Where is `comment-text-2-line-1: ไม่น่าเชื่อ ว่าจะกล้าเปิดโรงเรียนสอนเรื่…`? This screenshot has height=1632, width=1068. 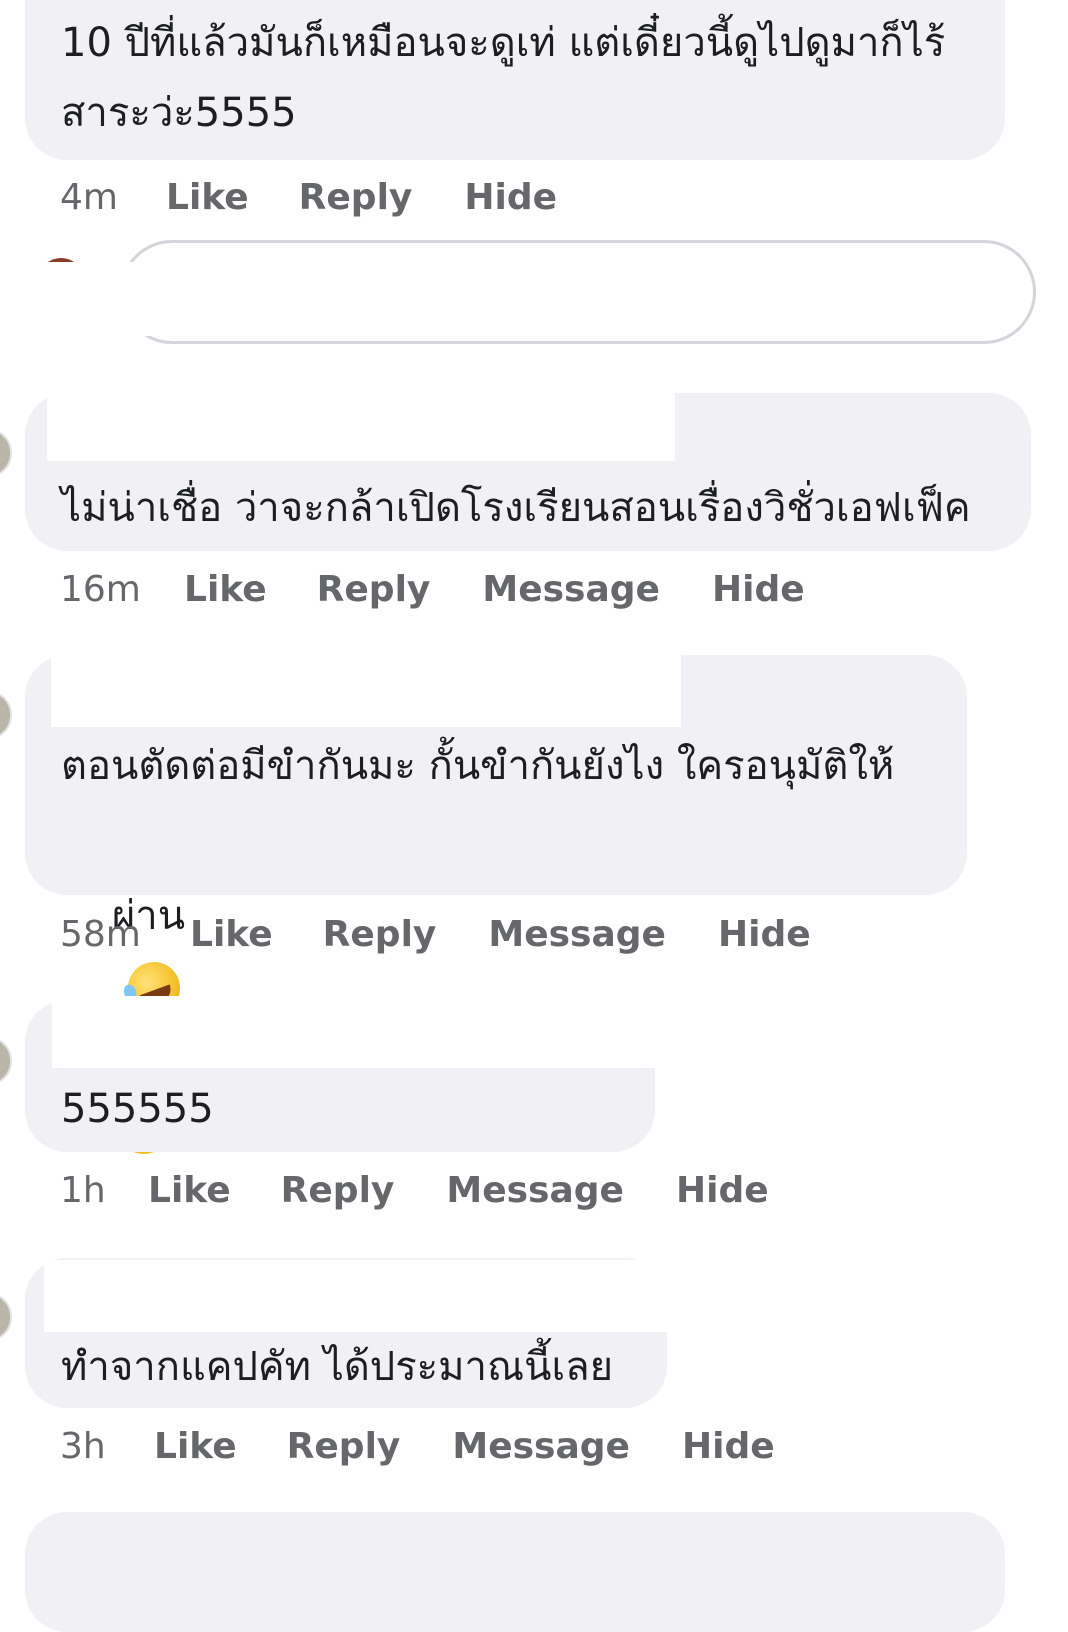 comment-text-2-line-1: ไม่น่าเชื่อ ว่าจะกล้าเปิดโรงเรียนสอนเรื่… is located at coordinates (516, 508).